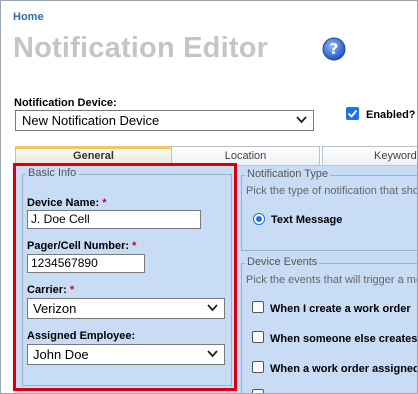 The image size is (418, 394). I want to click on breadcrumb-home: Home, so click(28, 17).